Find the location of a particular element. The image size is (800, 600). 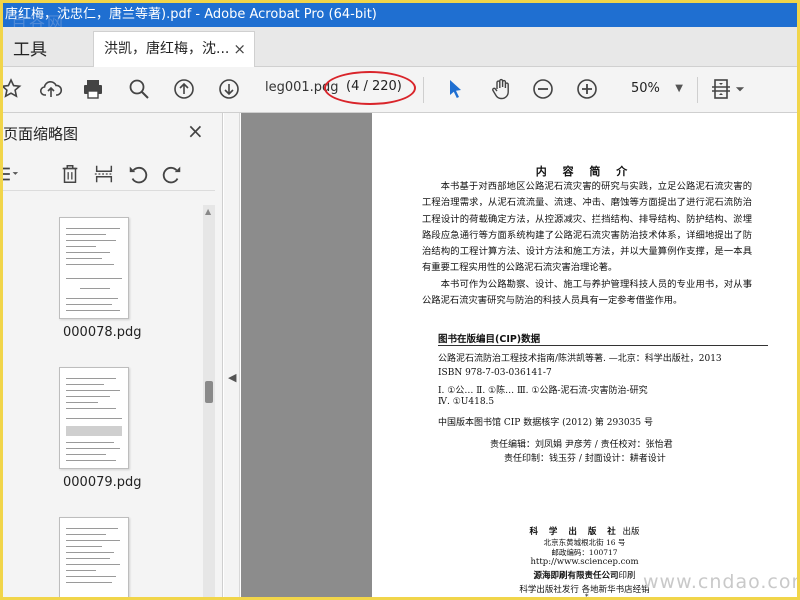

divider is located at coordinates (603, 345).